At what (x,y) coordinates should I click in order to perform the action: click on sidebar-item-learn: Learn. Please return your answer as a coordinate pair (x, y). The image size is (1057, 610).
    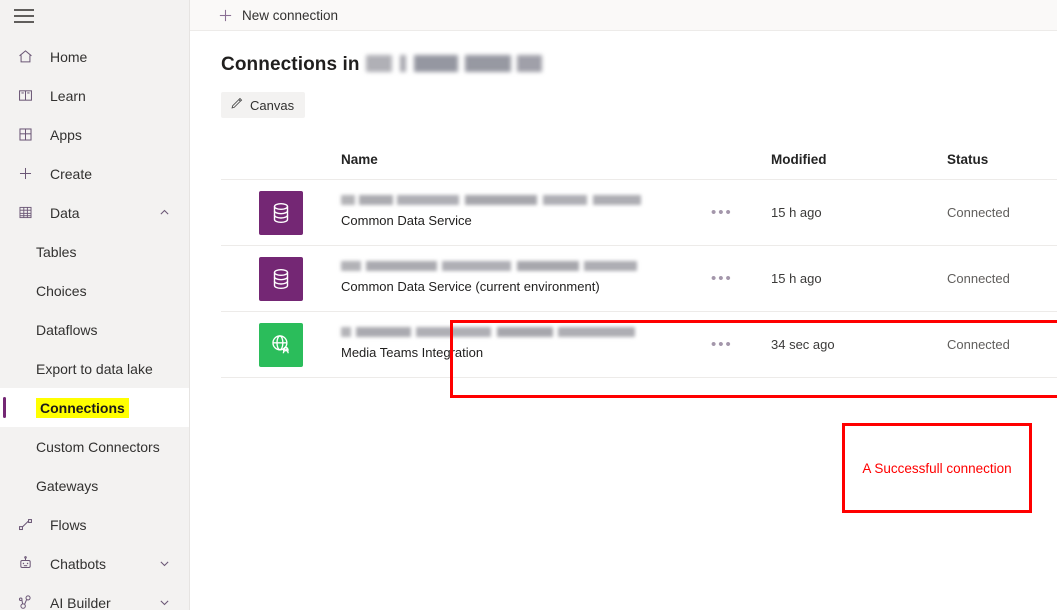
    Looking at the image, I should click on (94, 95).